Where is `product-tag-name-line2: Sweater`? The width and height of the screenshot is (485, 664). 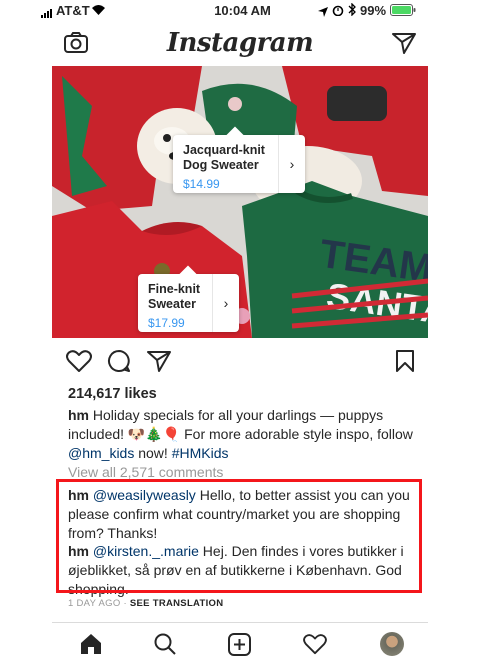 product-tag-name-line2: Sweater is located at coordinates (172, 304).